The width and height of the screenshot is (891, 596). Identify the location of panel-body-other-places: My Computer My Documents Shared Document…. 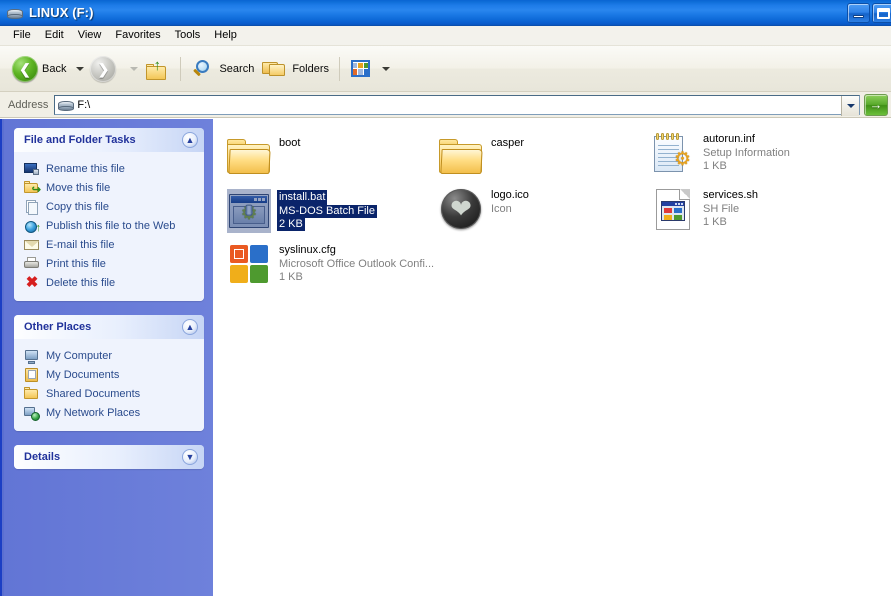
(109, 385).